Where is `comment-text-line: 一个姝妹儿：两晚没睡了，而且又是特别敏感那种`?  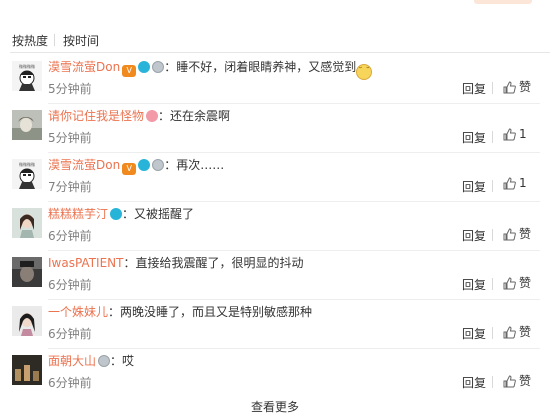 comment-text-line: 一个姝妹儿：两晚没睡了，而且又是特别敏感那种 is located at coordinates (294, 312).